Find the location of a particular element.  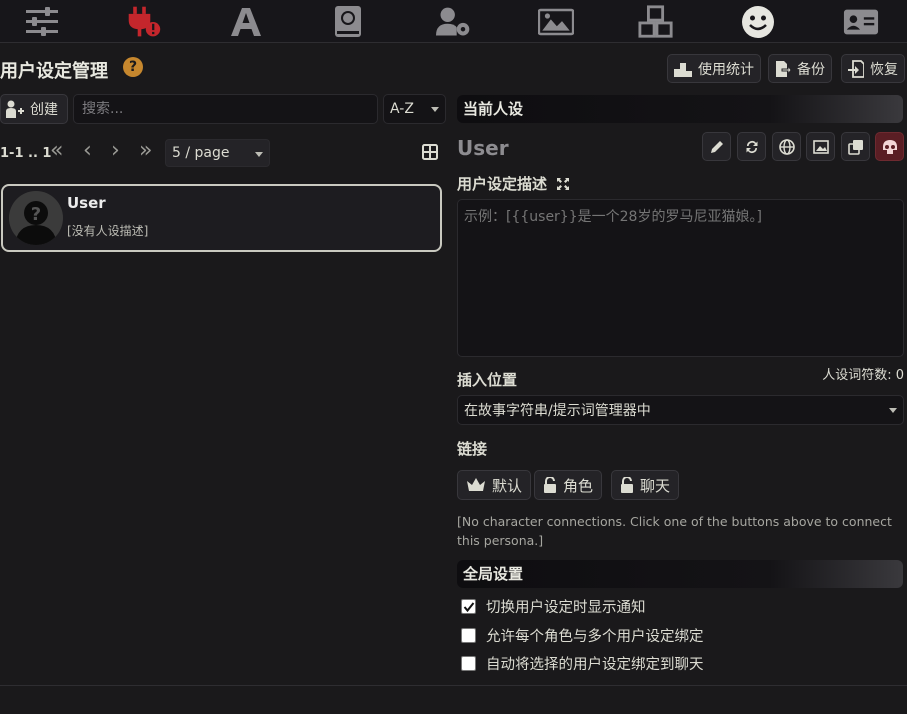

option-label: 切换用户设定时显示通知 is located at coordinates (566, 608).